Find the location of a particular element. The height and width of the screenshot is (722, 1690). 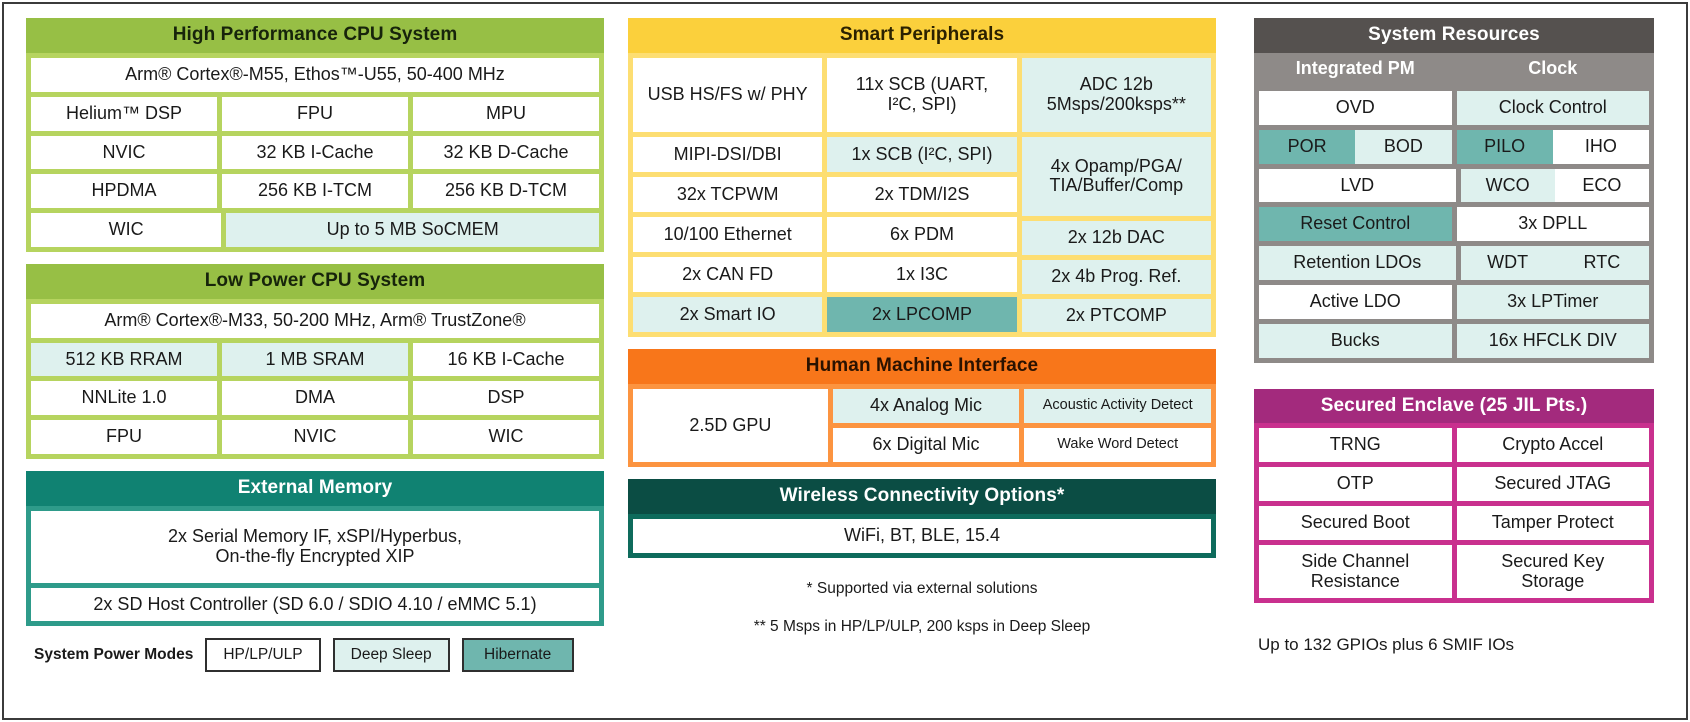

sr-cell-lvd: LVD is located at coordinates (1357, 185).